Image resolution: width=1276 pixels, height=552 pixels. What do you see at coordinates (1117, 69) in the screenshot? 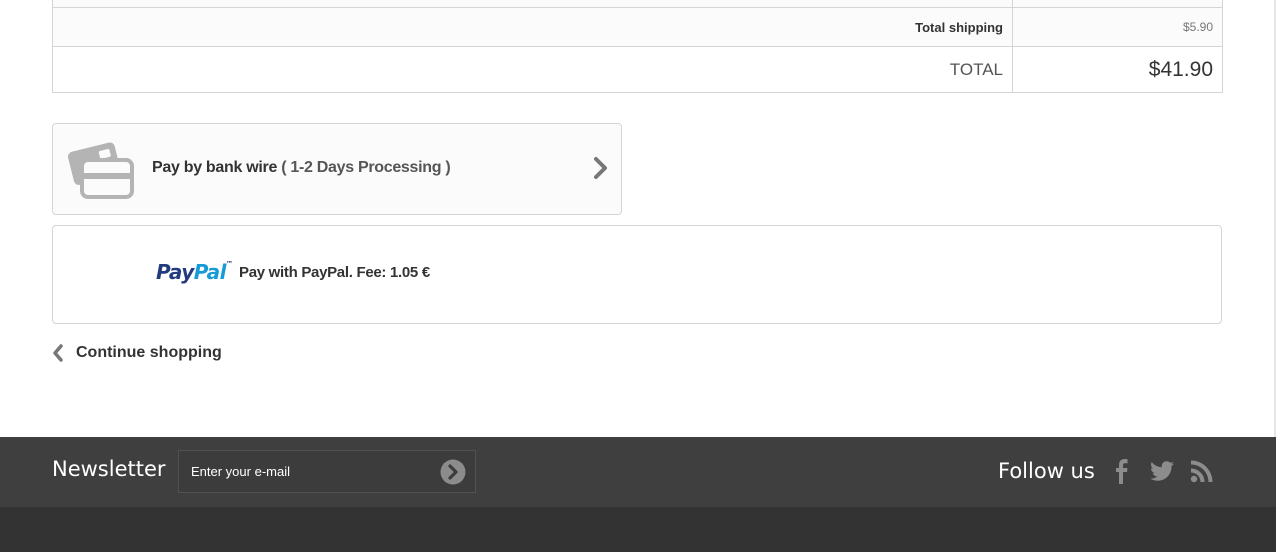
I see `total-value: $41.90` at bounding box center [1117, 69].